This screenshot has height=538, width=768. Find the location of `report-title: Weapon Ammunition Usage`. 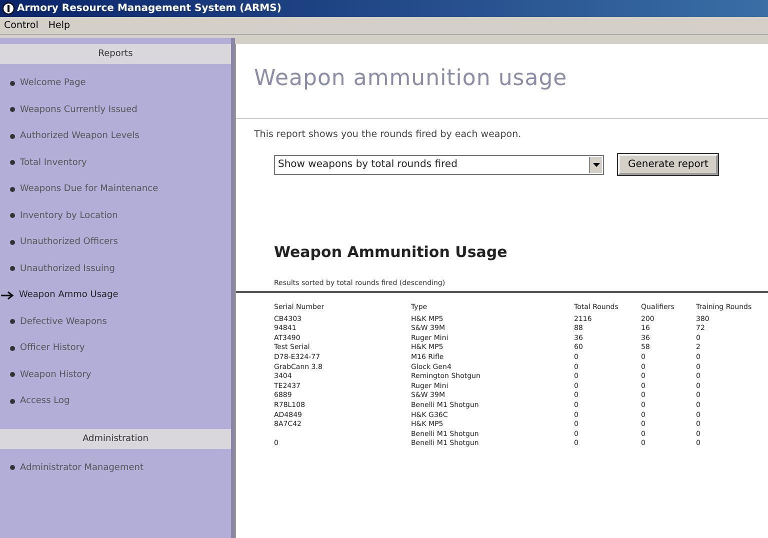

report-title: Weapon Ammunition Usage is located at coordinates (390, 251).